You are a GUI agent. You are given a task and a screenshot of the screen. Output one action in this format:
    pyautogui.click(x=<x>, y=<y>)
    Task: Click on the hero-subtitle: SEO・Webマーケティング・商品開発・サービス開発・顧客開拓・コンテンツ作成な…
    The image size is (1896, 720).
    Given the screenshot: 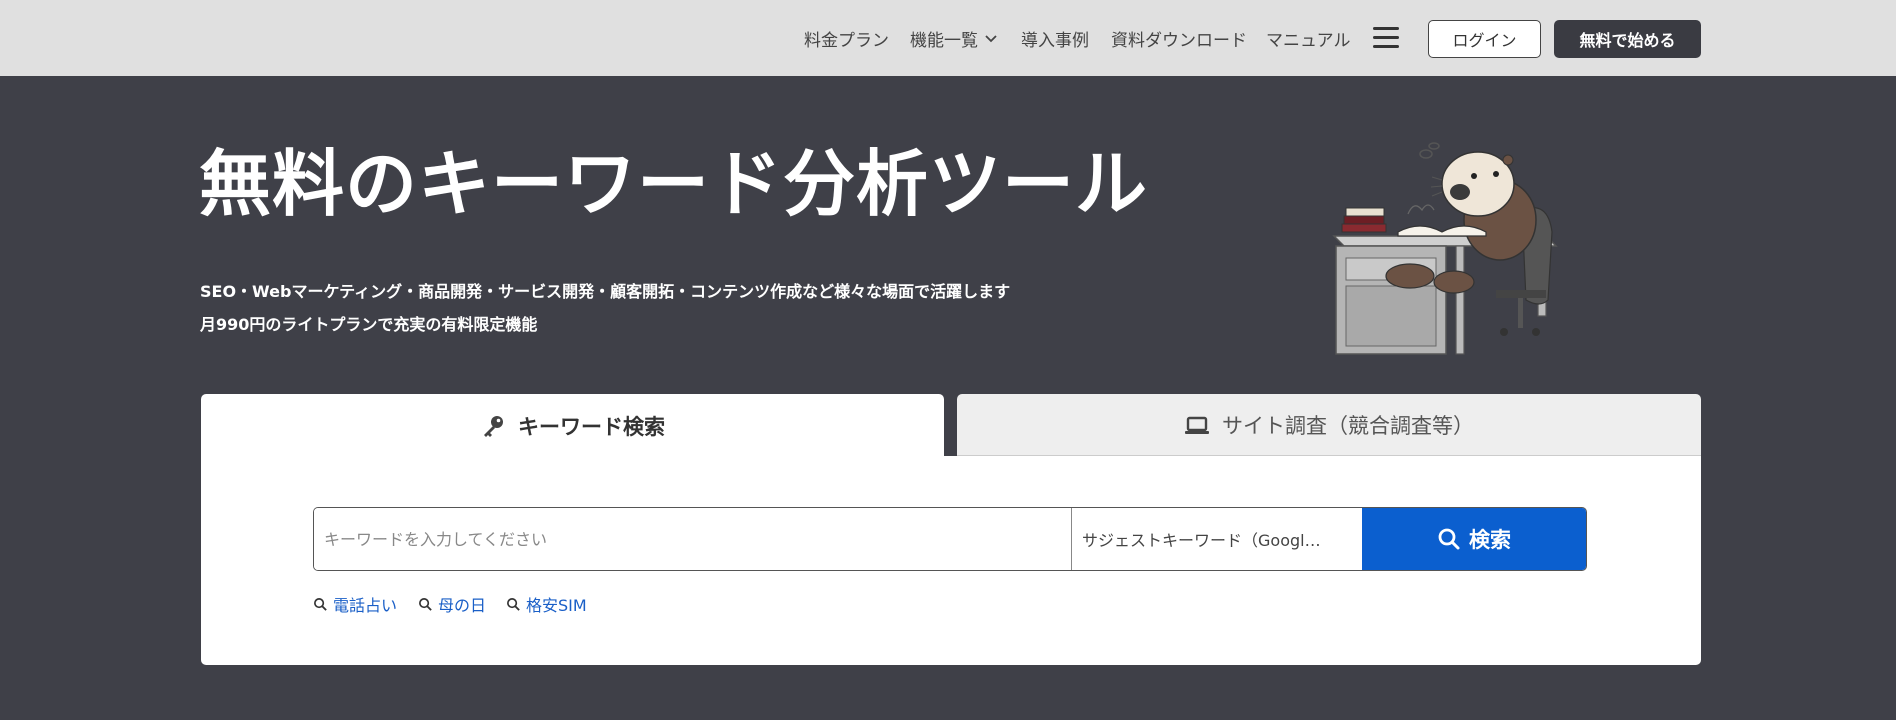 What is the action you would take?
    pyautogui.click(x=605, y=291)
    